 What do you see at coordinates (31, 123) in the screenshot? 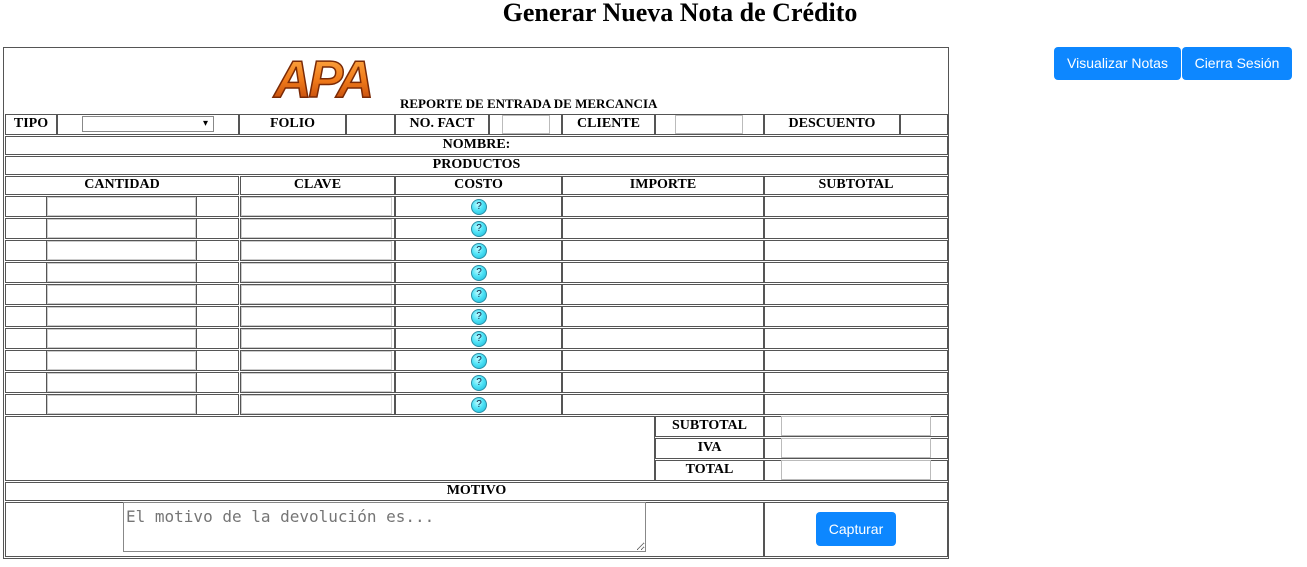
I see `tipo-label: TIPO` at bounding box center [31, 123].